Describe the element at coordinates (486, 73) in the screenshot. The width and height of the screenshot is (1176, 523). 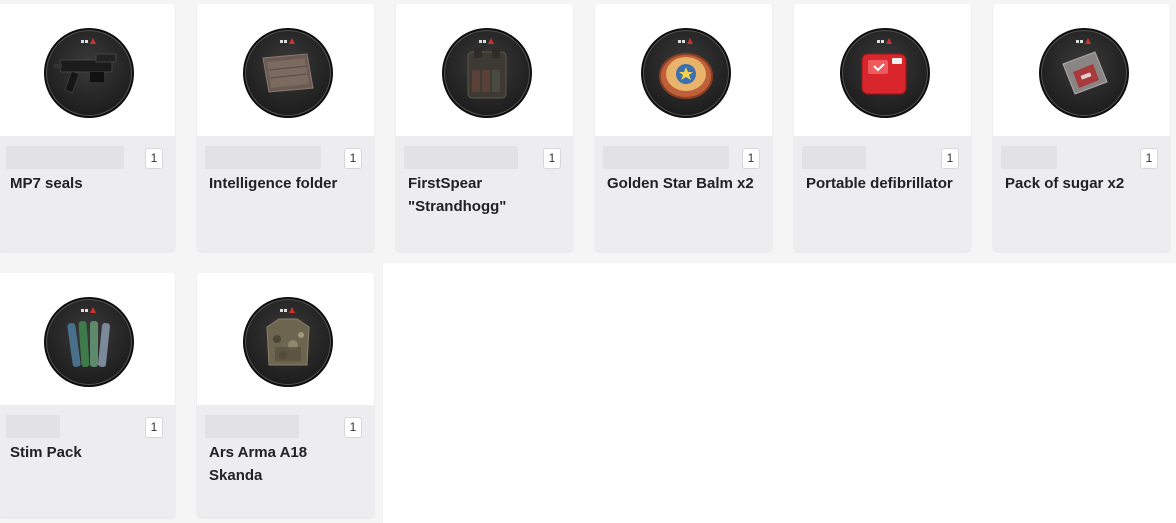
I see `plate-carrier-icon` at that location.